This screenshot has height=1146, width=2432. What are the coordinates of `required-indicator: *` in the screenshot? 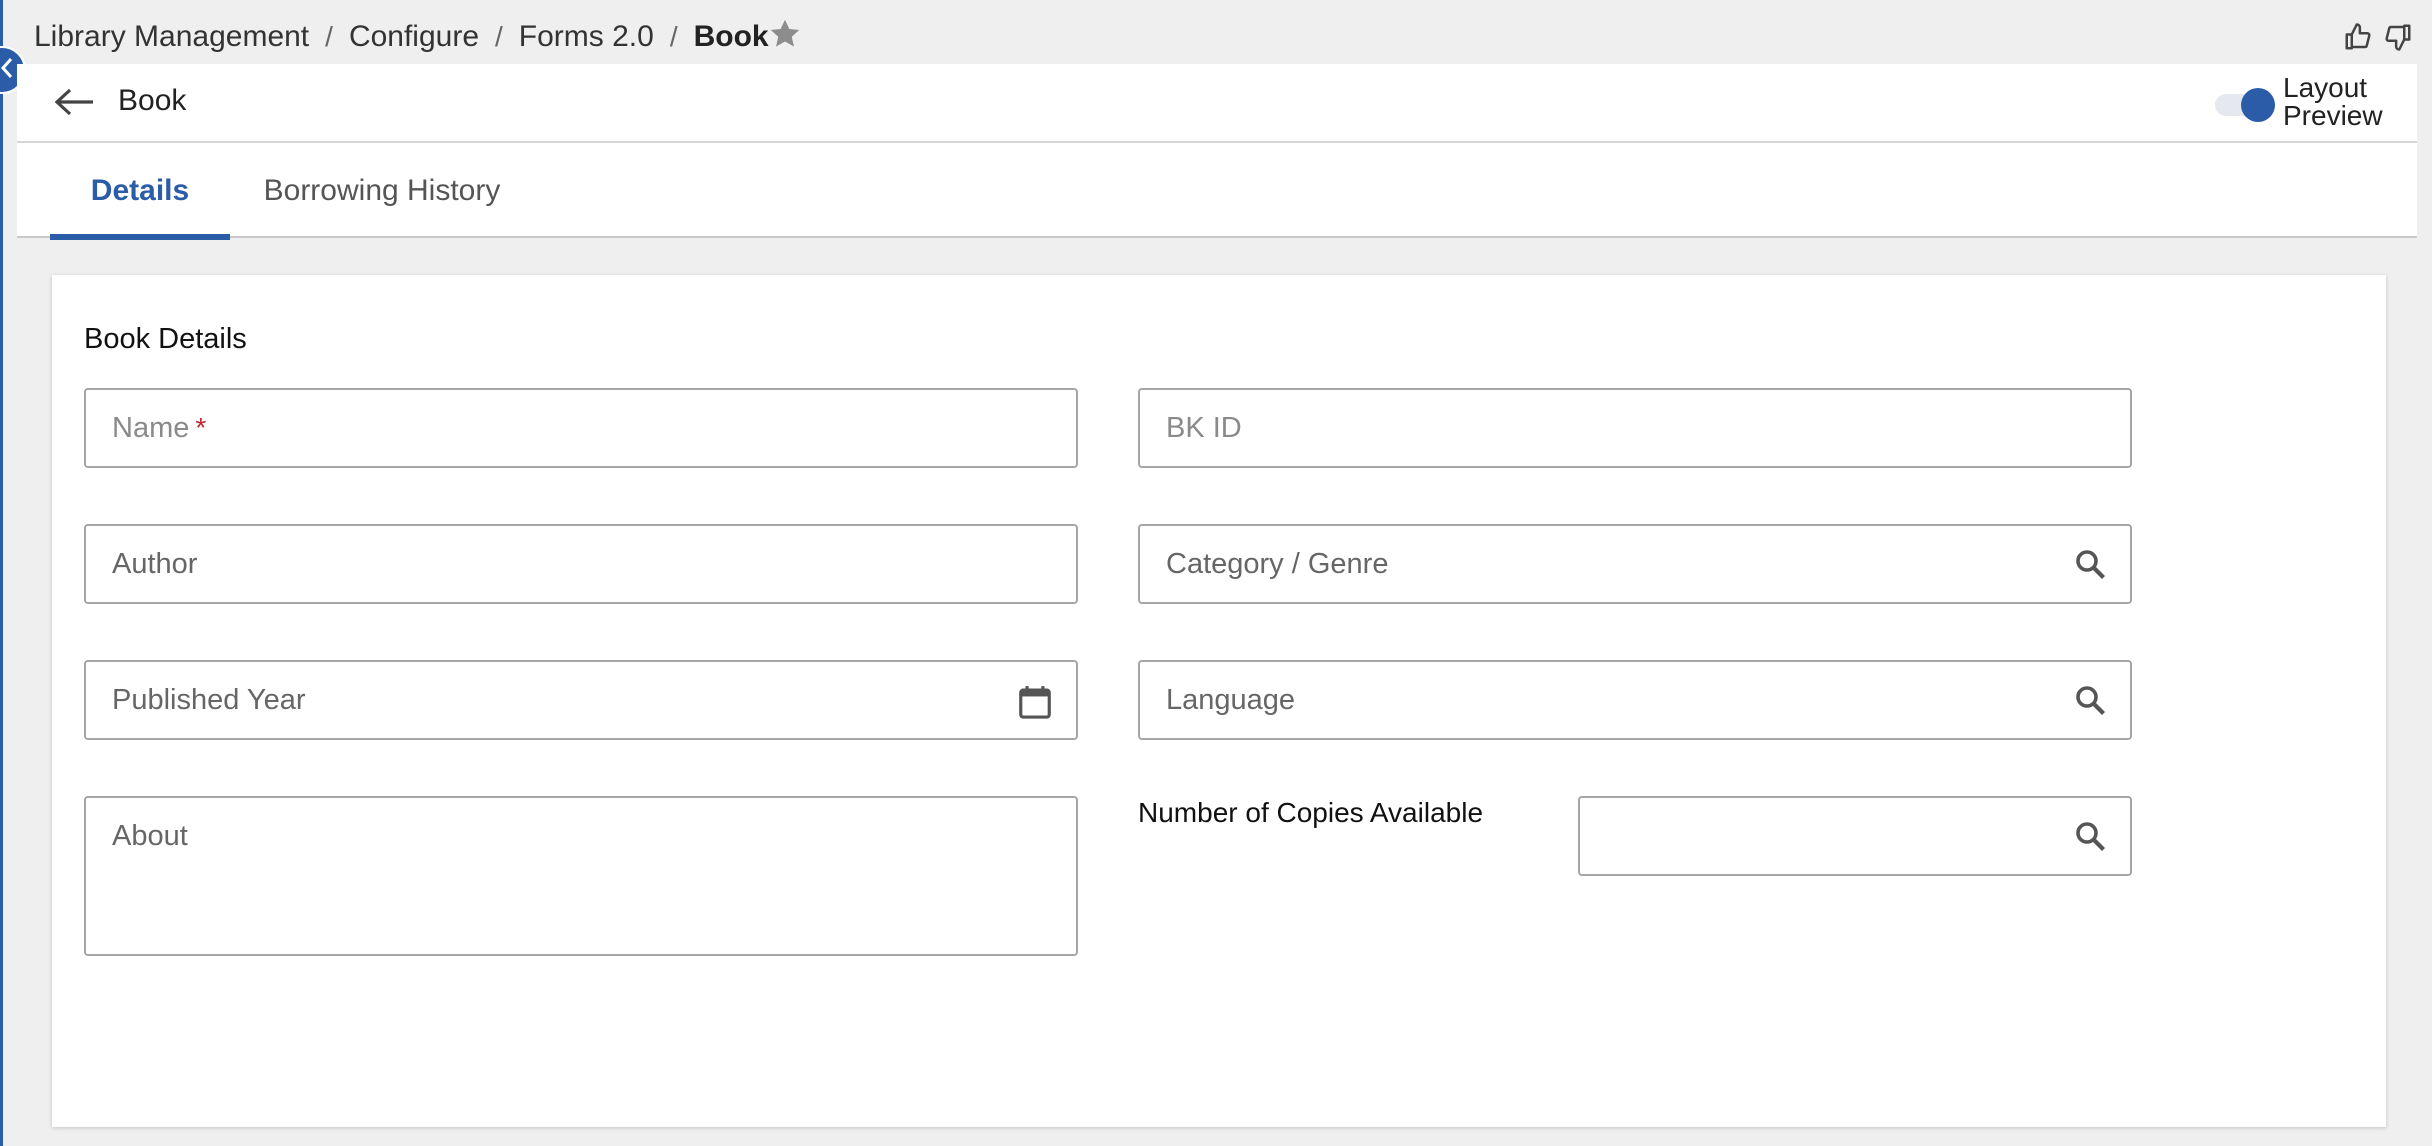 It's located at (201, 427).